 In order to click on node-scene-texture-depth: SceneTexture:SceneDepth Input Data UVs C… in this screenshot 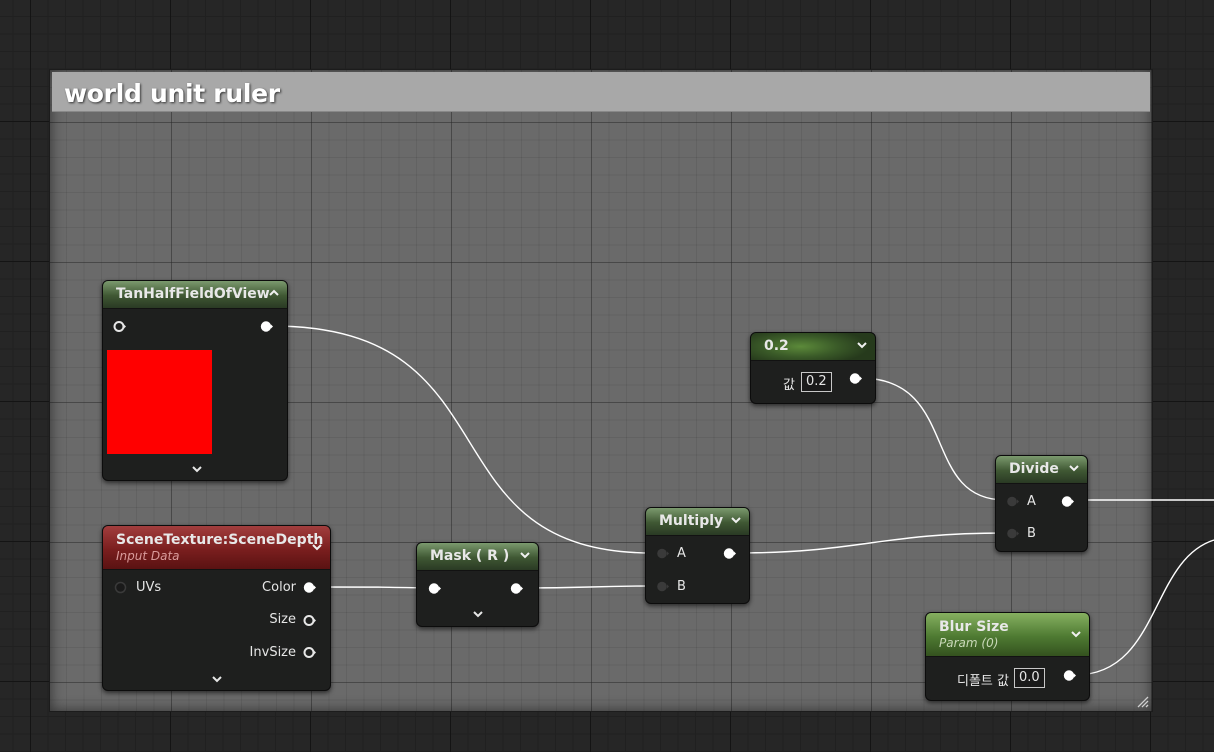, I will do `click(216, 608)`.